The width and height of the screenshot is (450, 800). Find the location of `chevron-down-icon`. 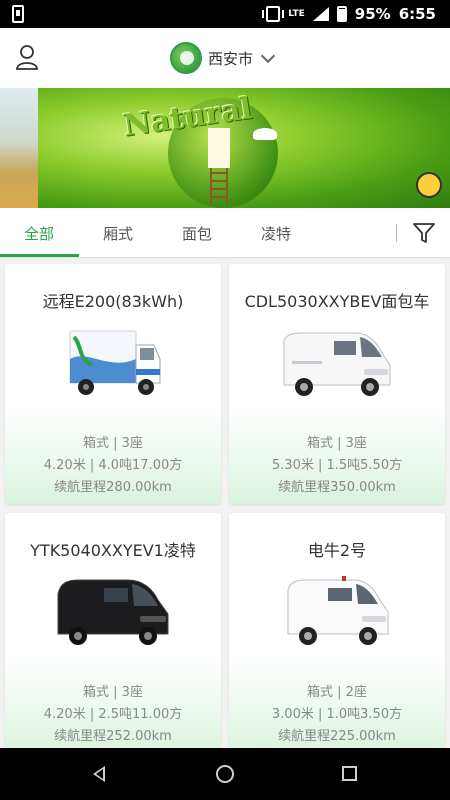

chevron-down-icon is located at coordinates (268, 55).